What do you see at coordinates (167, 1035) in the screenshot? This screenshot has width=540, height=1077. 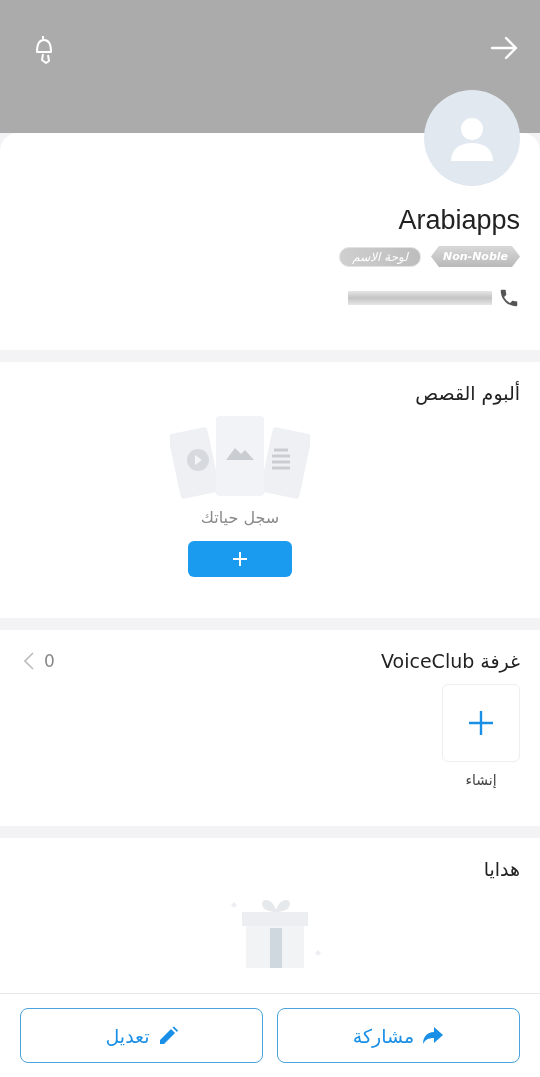 I see `pencil-icon` at bounding box center [167, 1035].